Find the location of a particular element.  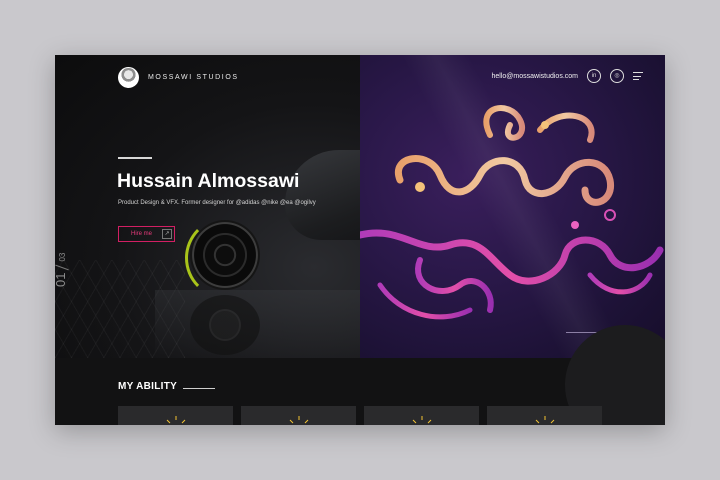

instagram-icon: ◎ is located at coordinates (617, 76).